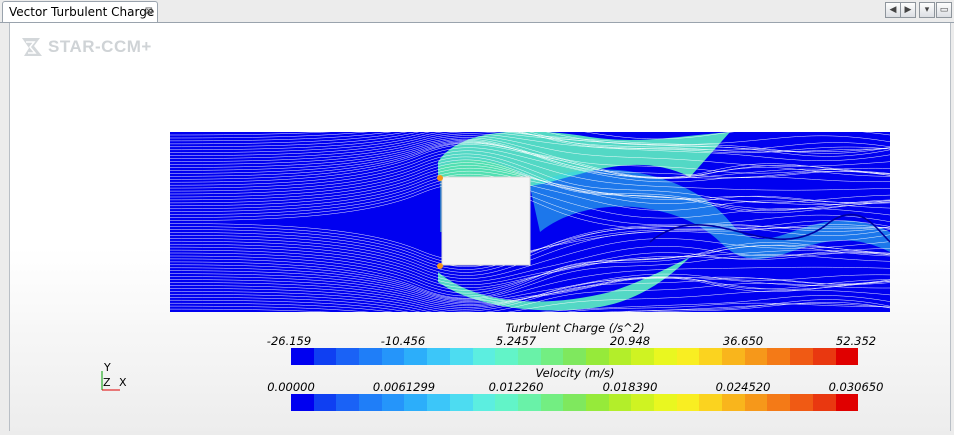 The width and height of the screenshot is (954, 435). I want to click on star-ccm-logo: STAR-CCM+, so click(86, 47).